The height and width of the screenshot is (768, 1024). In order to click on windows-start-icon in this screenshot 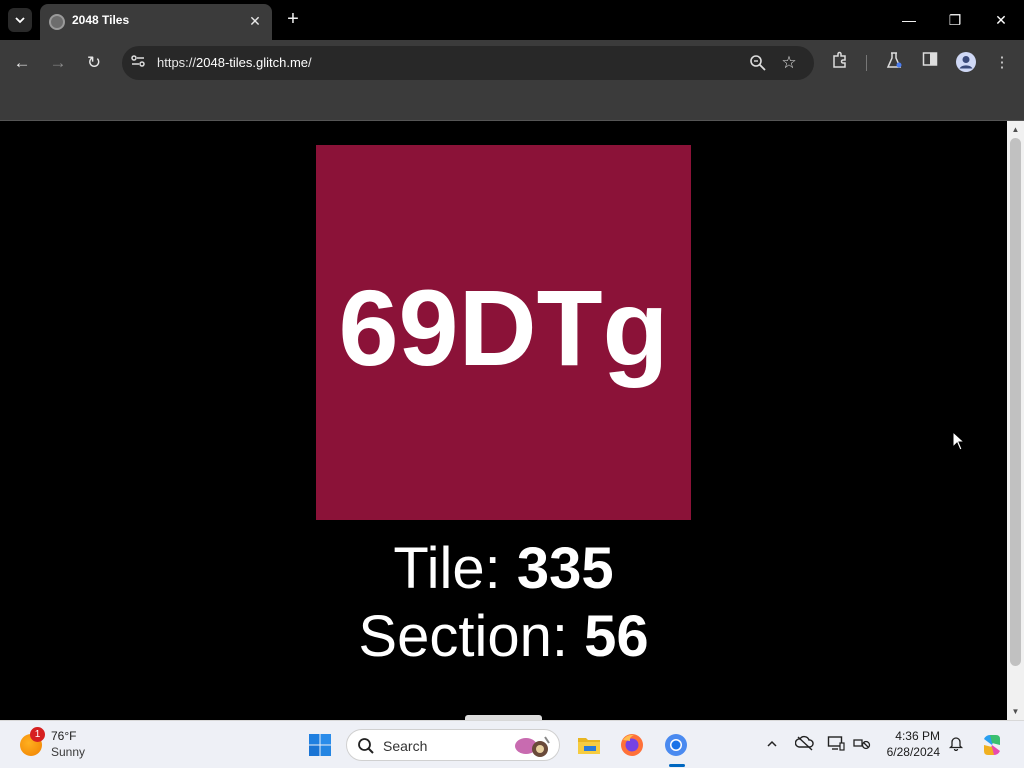, I will do `click(320, 745)`.